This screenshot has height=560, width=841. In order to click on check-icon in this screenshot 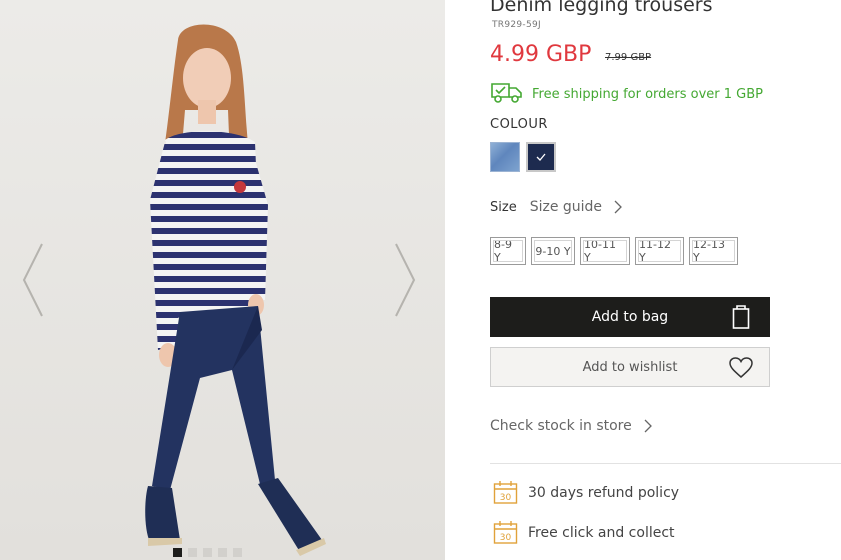, I will do `click(541, 157)`.